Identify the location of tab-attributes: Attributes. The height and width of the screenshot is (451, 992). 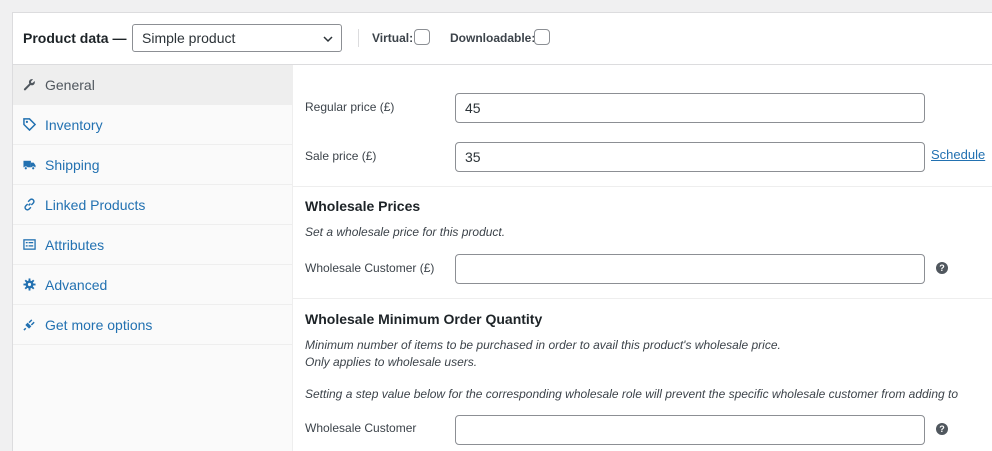
(152, 245).